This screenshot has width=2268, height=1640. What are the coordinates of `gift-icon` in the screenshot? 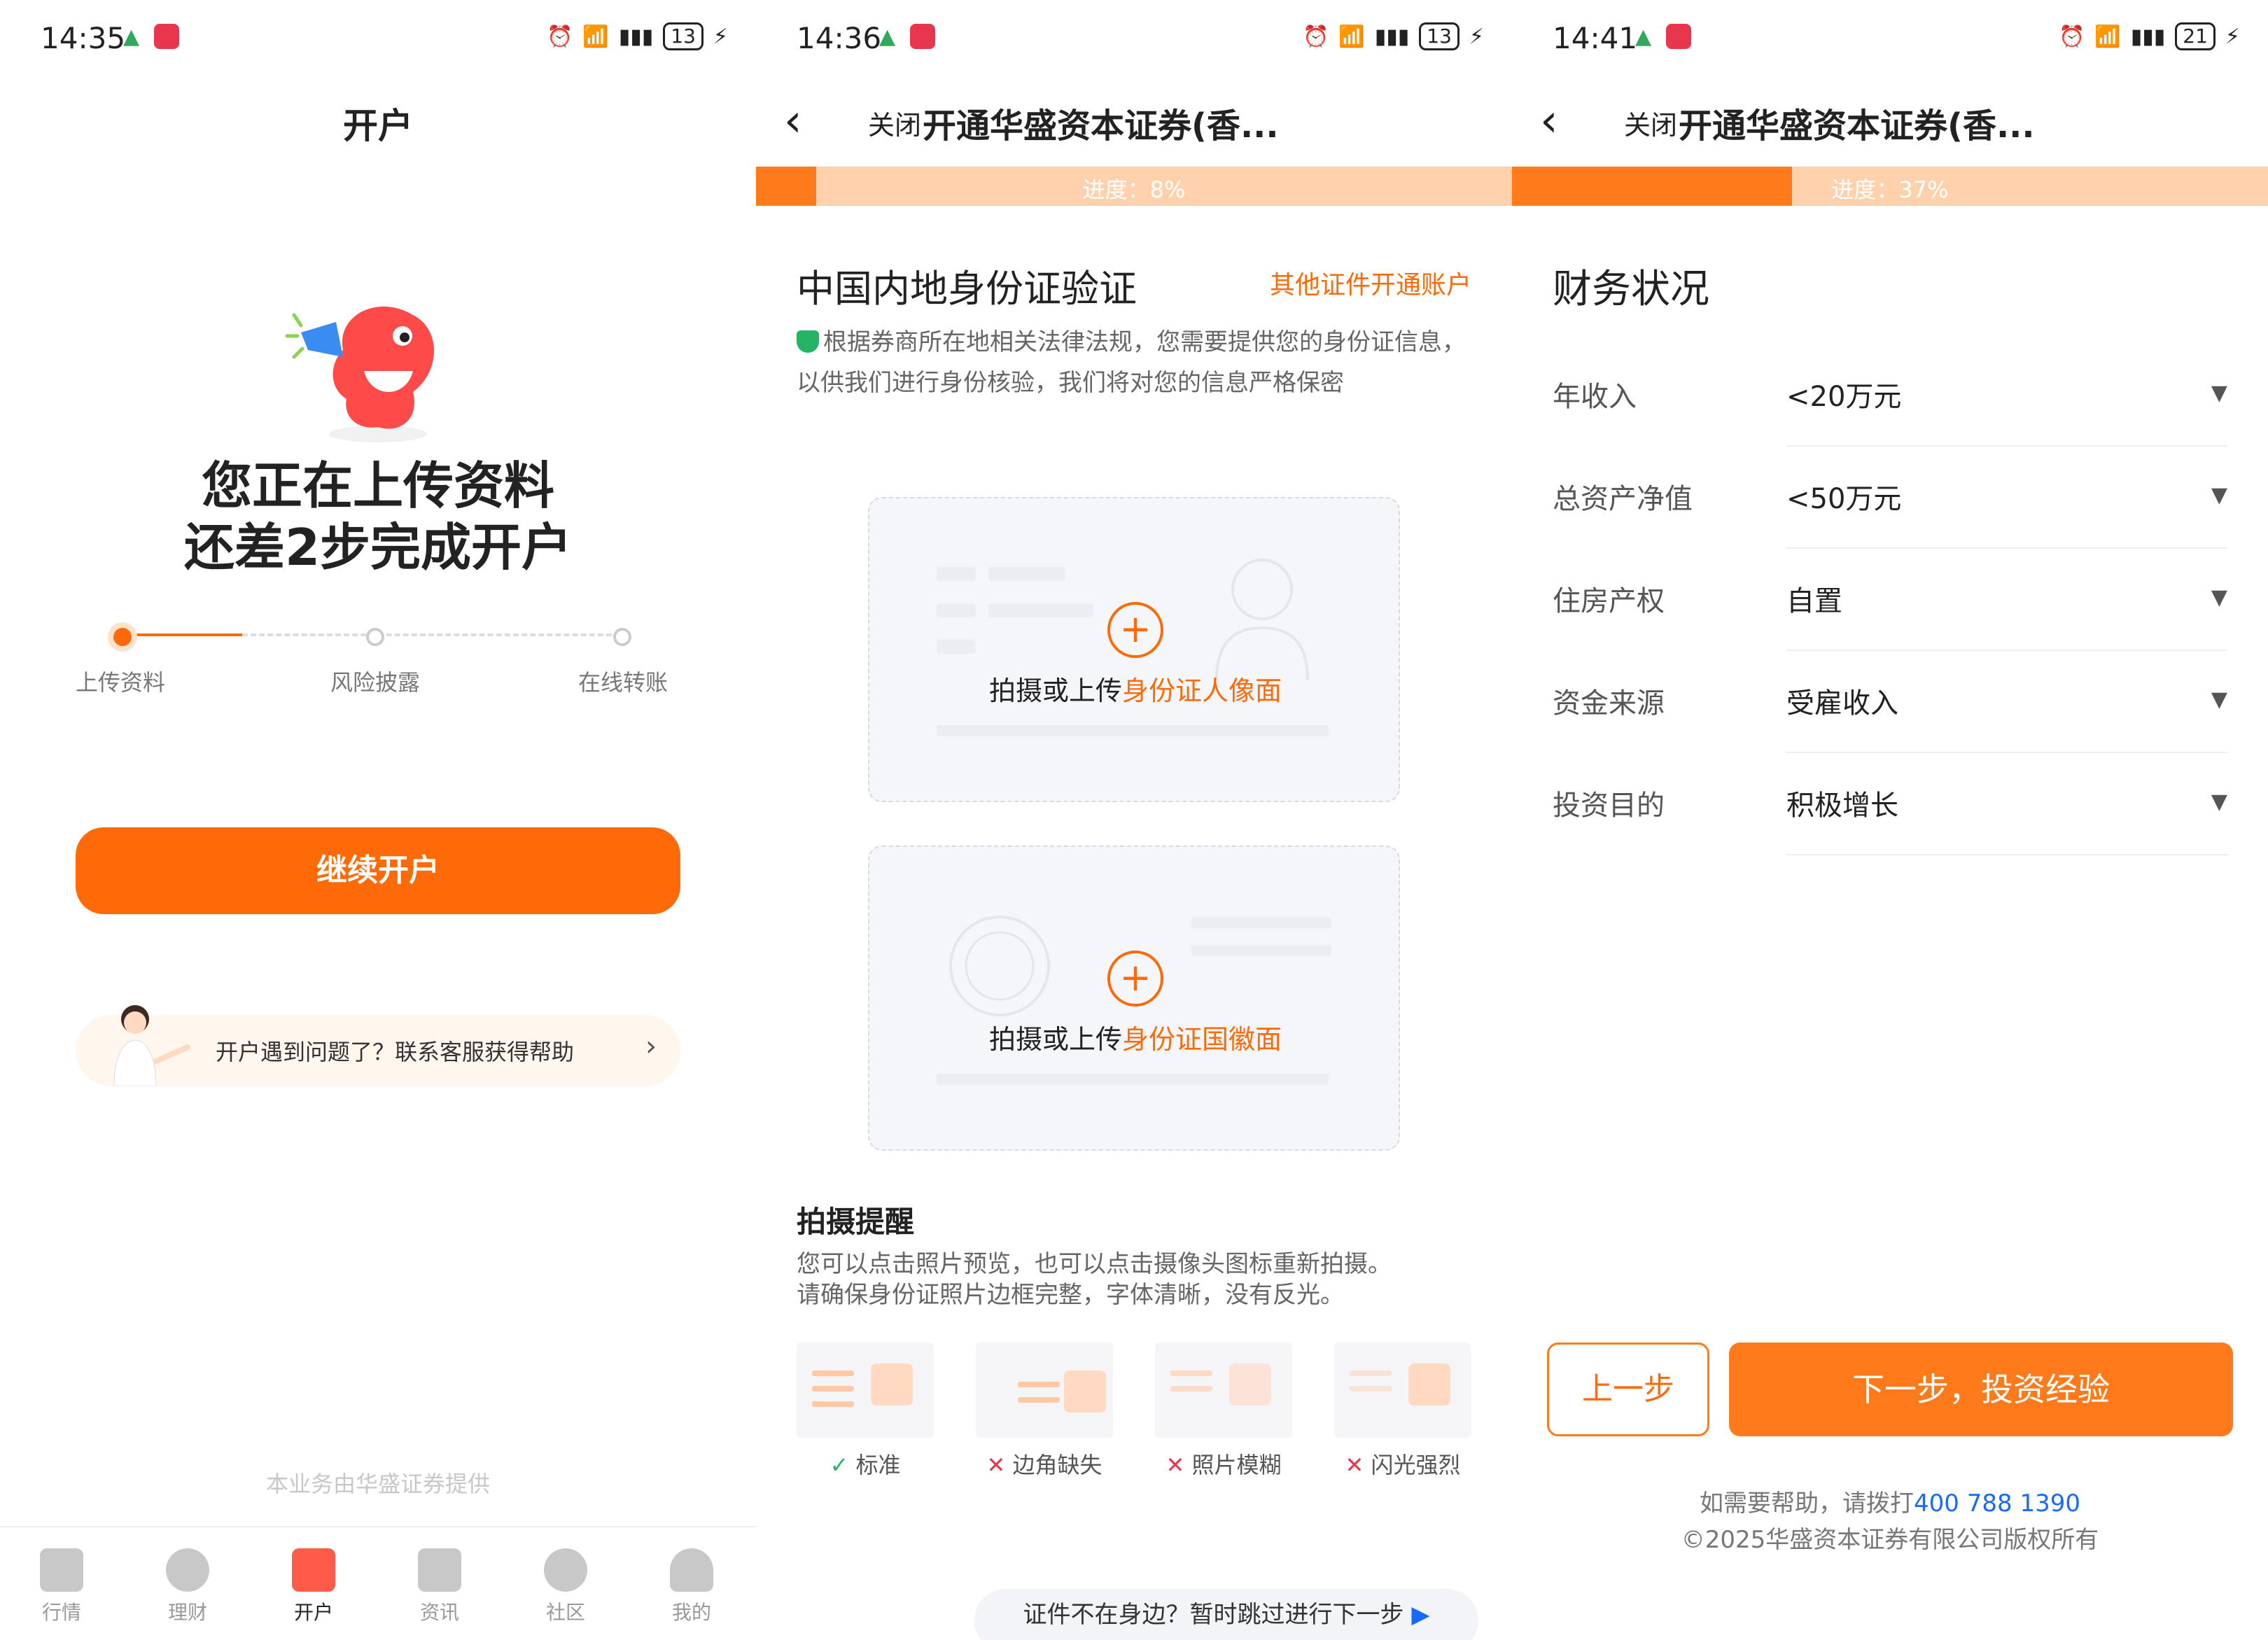 It's located at (313, 1570).